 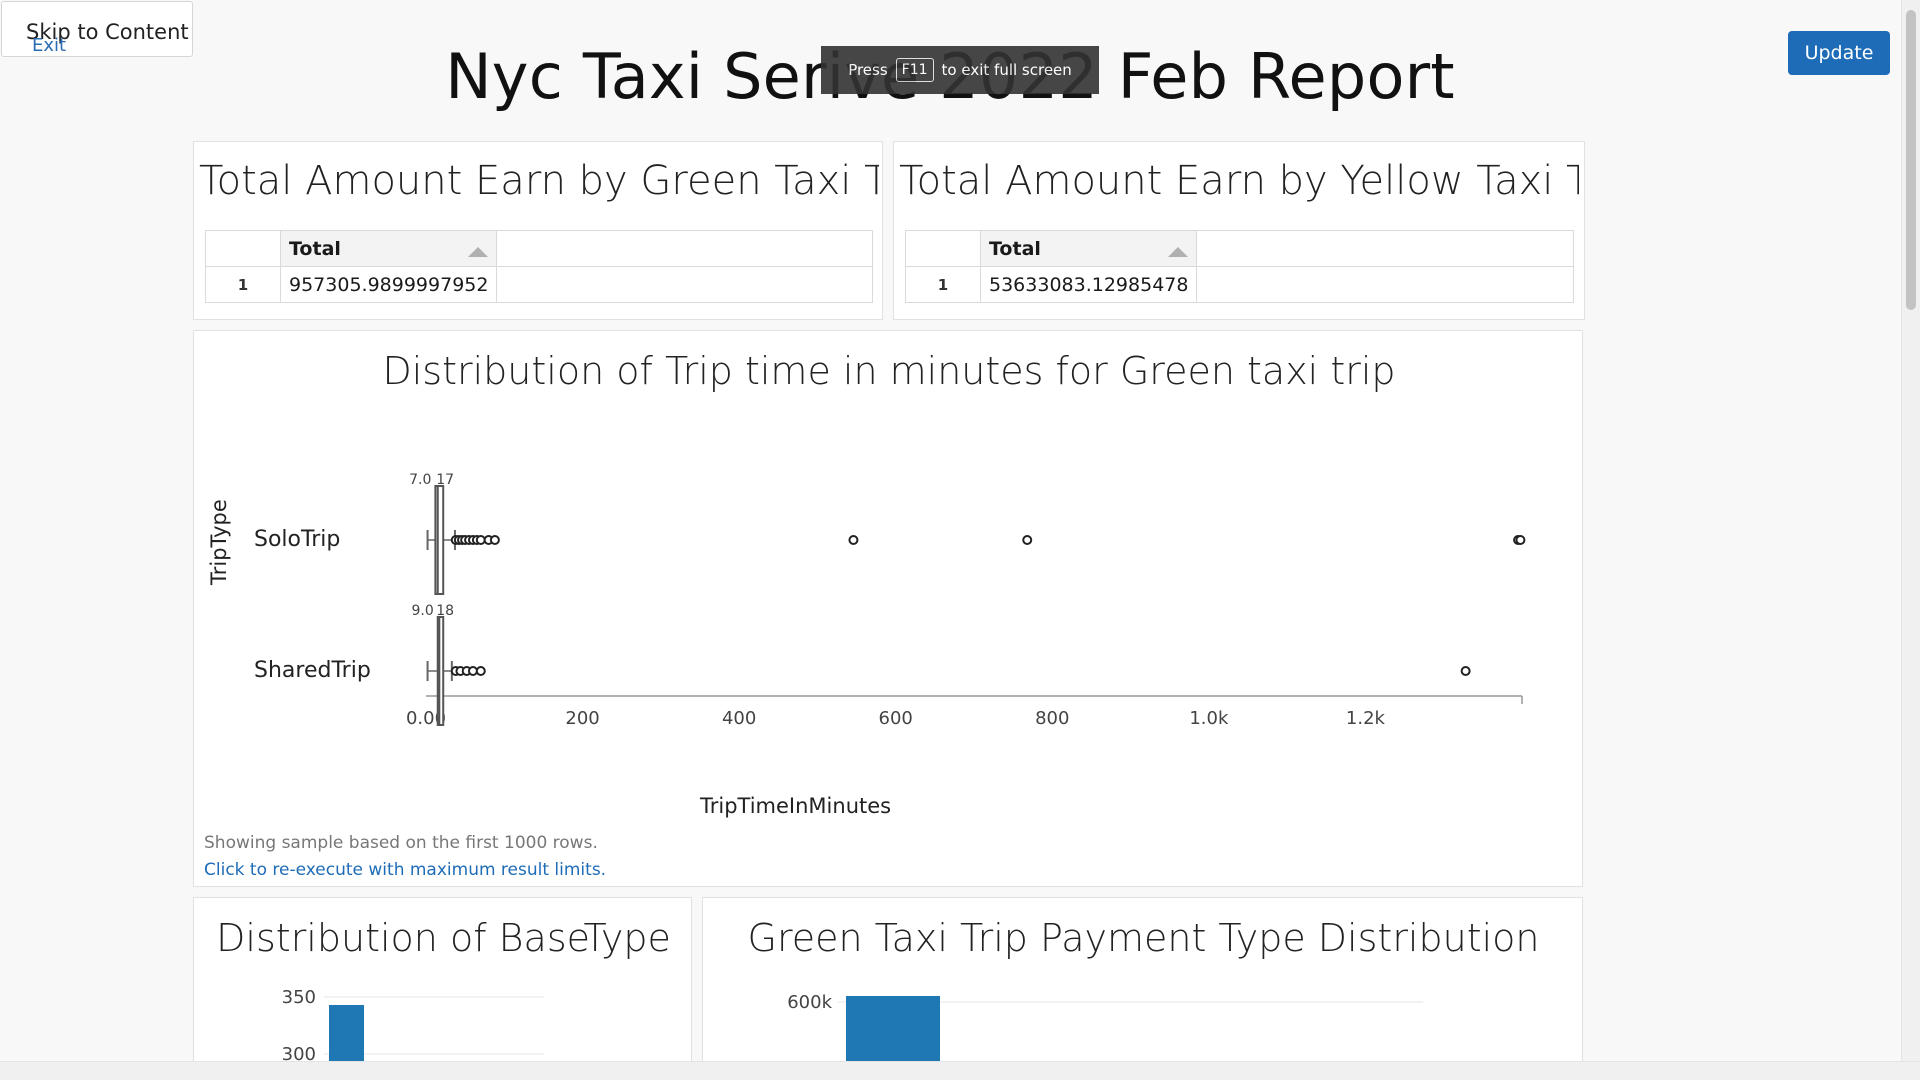 What do you see at coordinates (388, 284) in the screenshot?
I see `total-cell: 957305.9899997952` at bounding box center [388, 284].